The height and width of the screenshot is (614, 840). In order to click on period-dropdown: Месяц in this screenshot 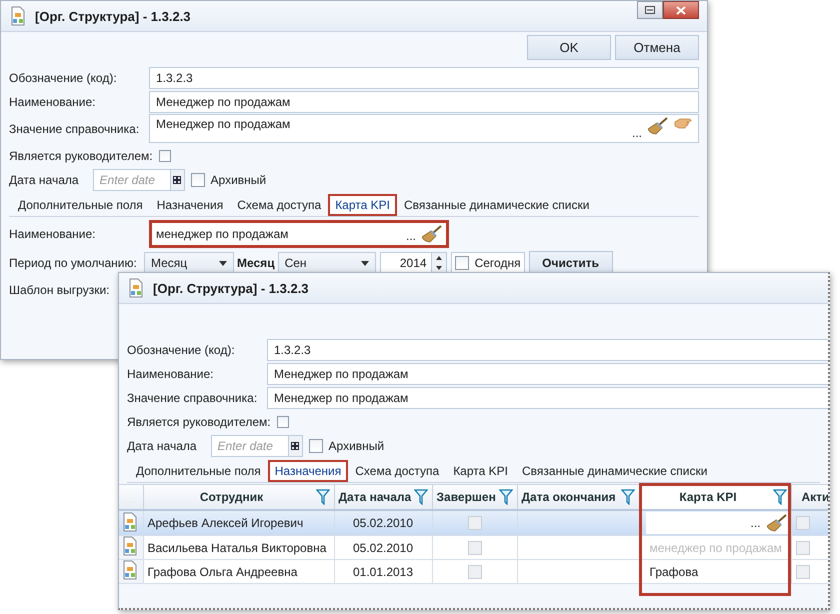, I will do `click(189, 263)`.